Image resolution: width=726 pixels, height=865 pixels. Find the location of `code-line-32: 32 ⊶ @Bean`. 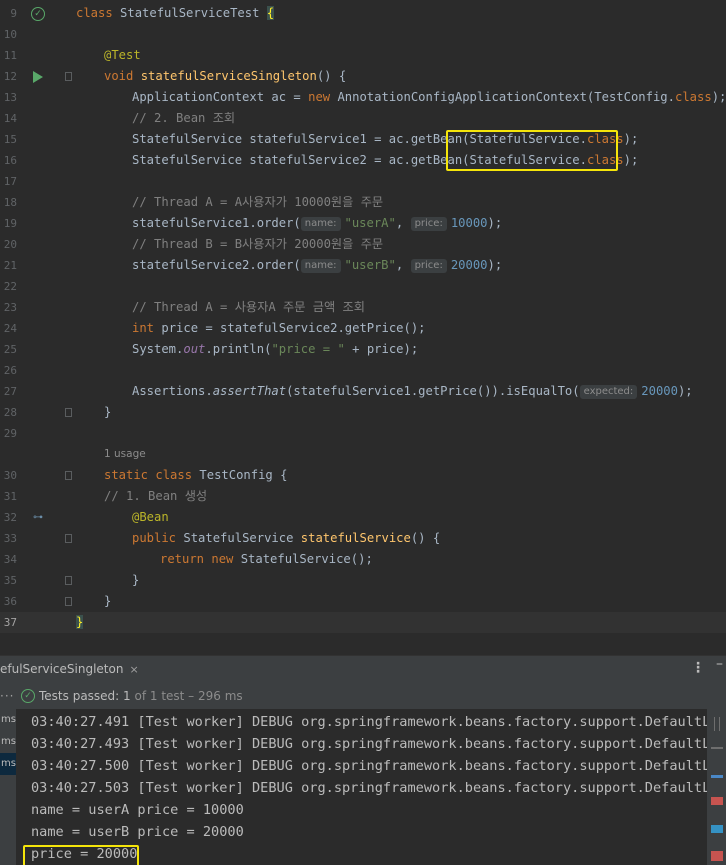

code-line-32: 32 ⊶ @Bean is located at coordinates (363, 517).